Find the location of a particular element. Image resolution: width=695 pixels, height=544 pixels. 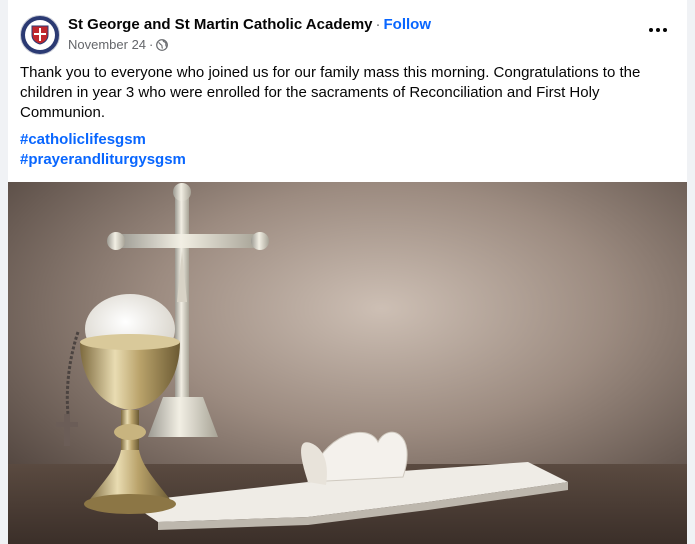

page-name-link: St George and St Martin Catholic Academy is located at coordinates (220, 24).